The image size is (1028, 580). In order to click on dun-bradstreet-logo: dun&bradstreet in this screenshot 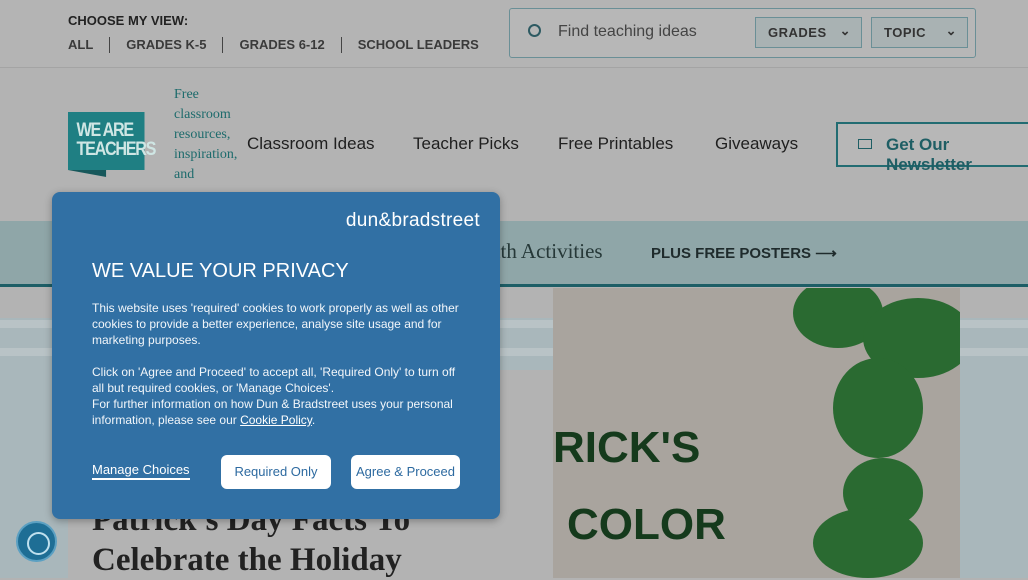, I will do `click(412, 220)`.